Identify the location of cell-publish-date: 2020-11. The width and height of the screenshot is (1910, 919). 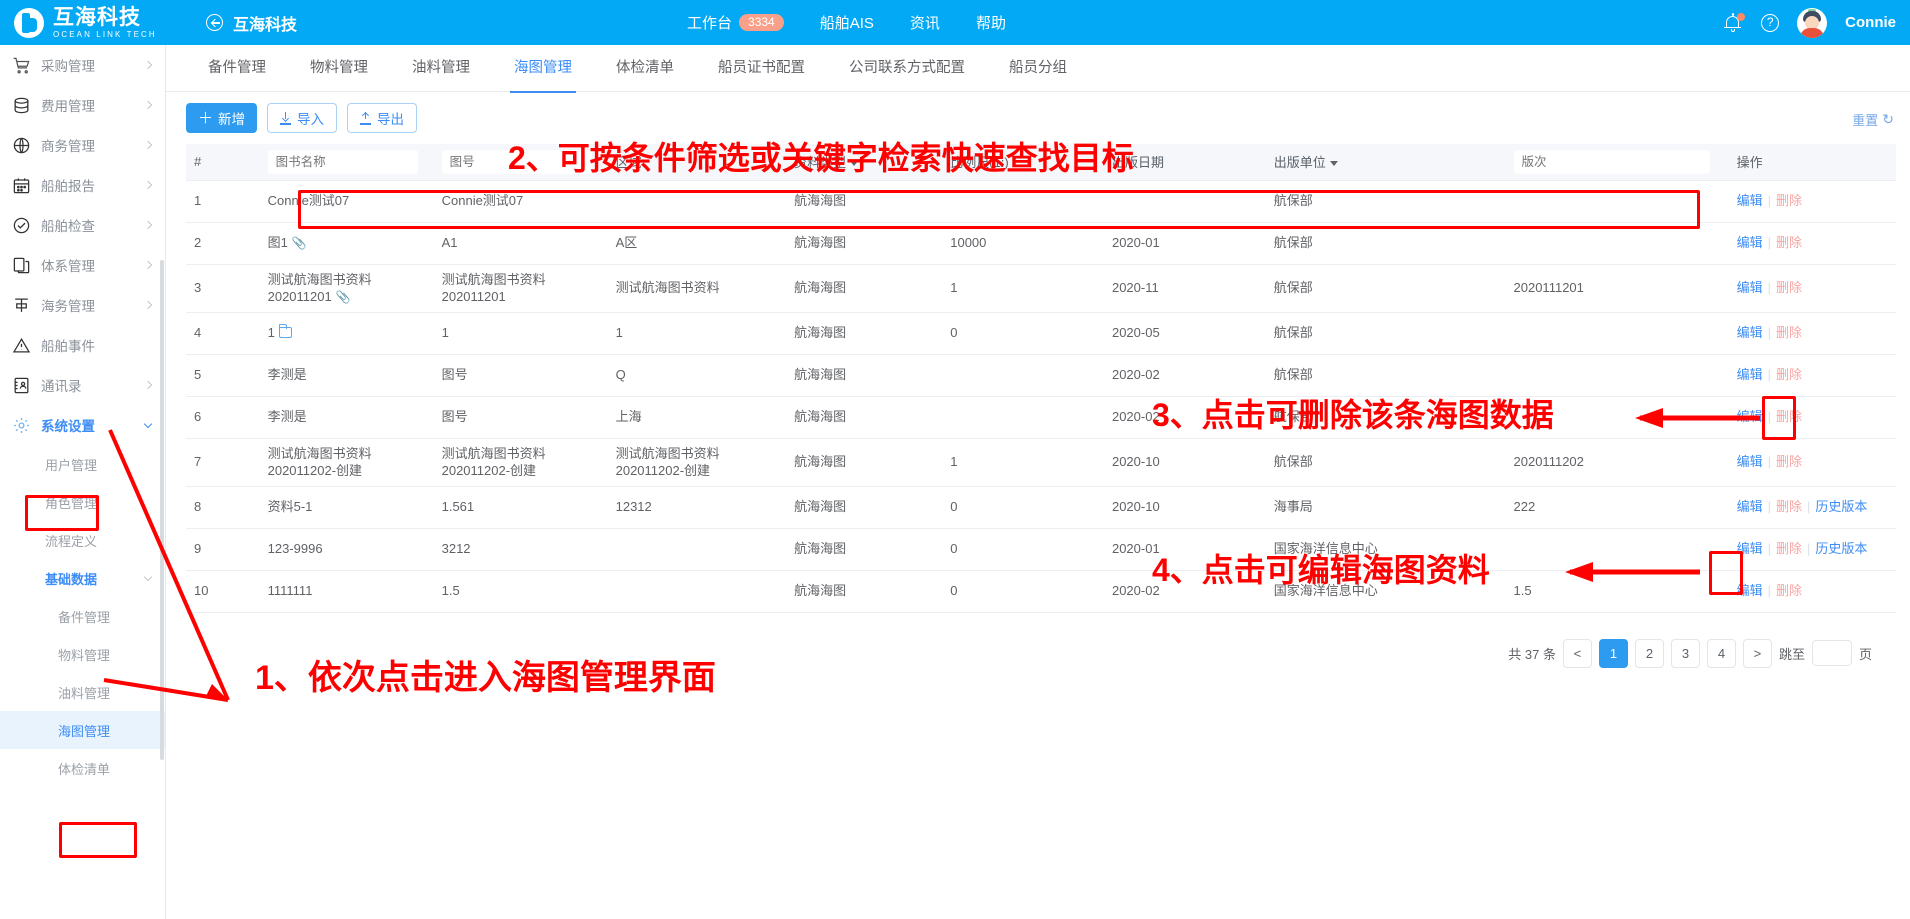
(1184, 288).